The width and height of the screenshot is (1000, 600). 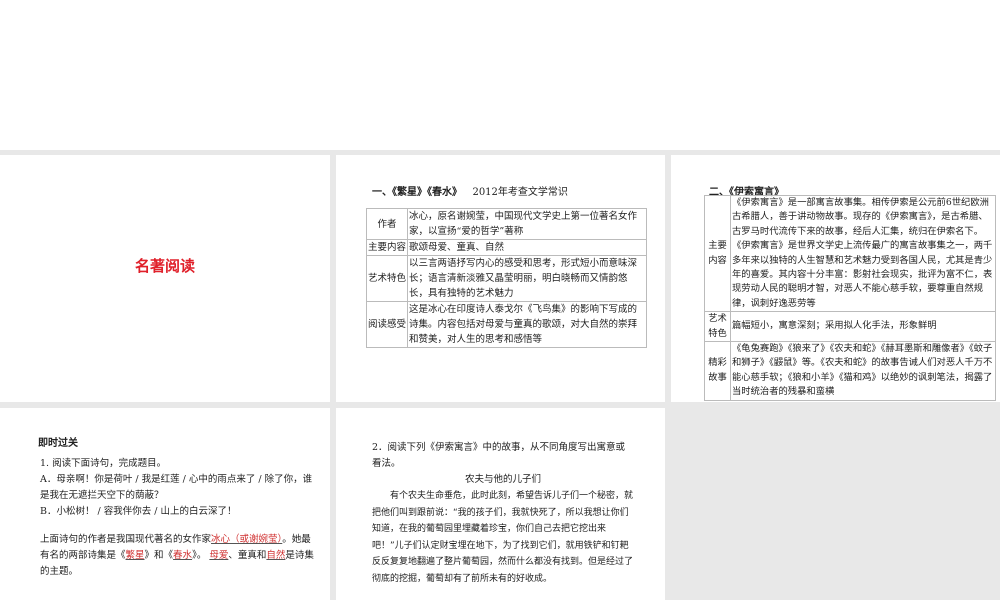 What do you see at coordinates (138, 511) in the screenshot?
I see `poem-b: B．小松树！ / 容我伴你去 / 山上的白云深了！` at bounding box center [138, 511].